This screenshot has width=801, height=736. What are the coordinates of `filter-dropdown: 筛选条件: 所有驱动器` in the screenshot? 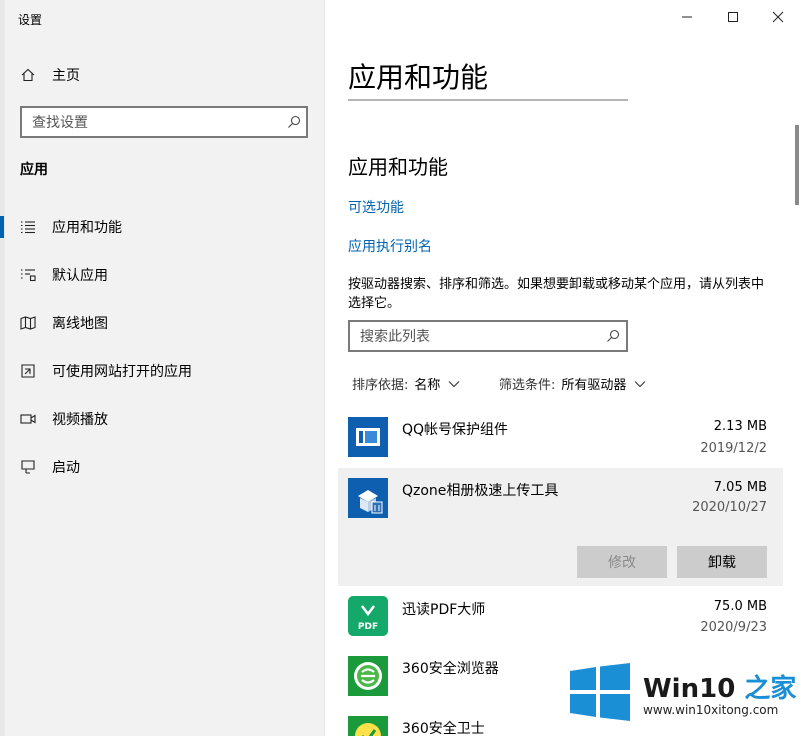 It's located at (572, 383).